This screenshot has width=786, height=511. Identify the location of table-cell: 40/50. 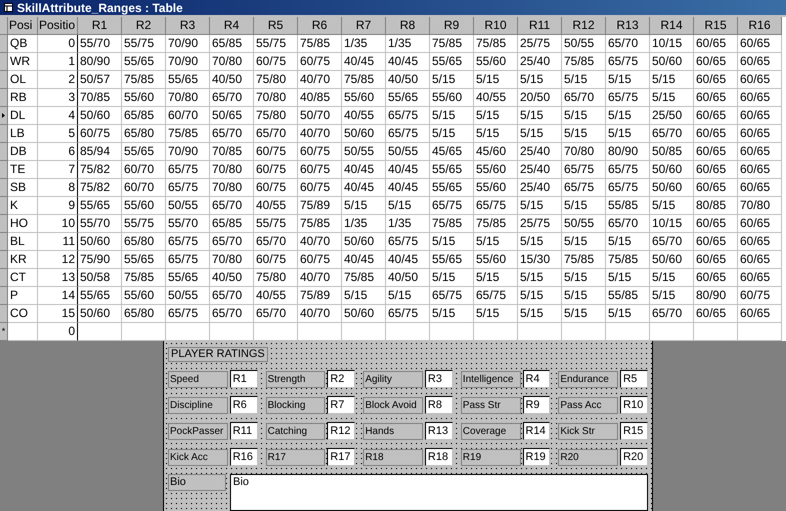
(408, 80).